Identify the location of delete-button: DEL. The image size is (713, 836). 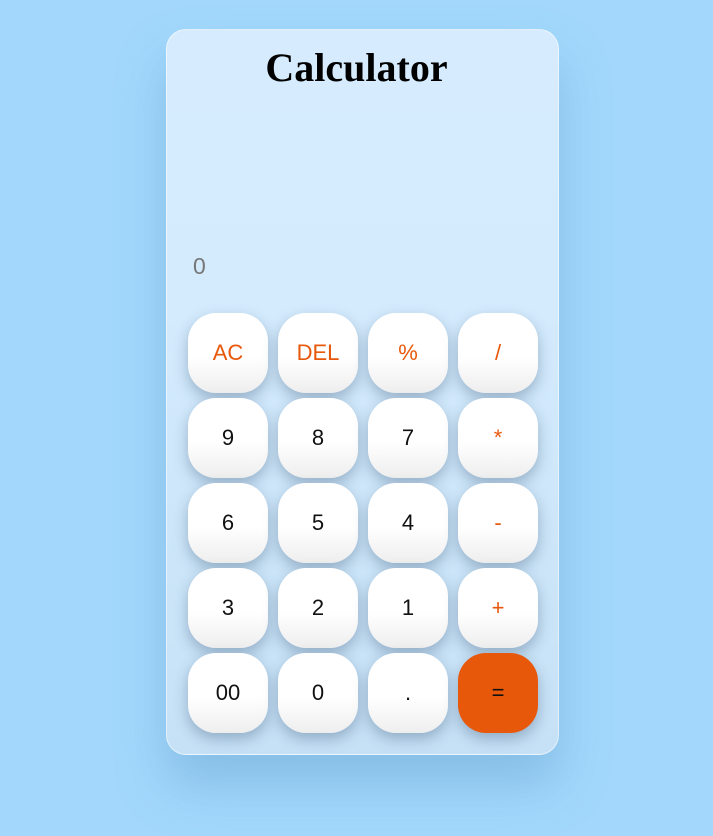
(318, 353).